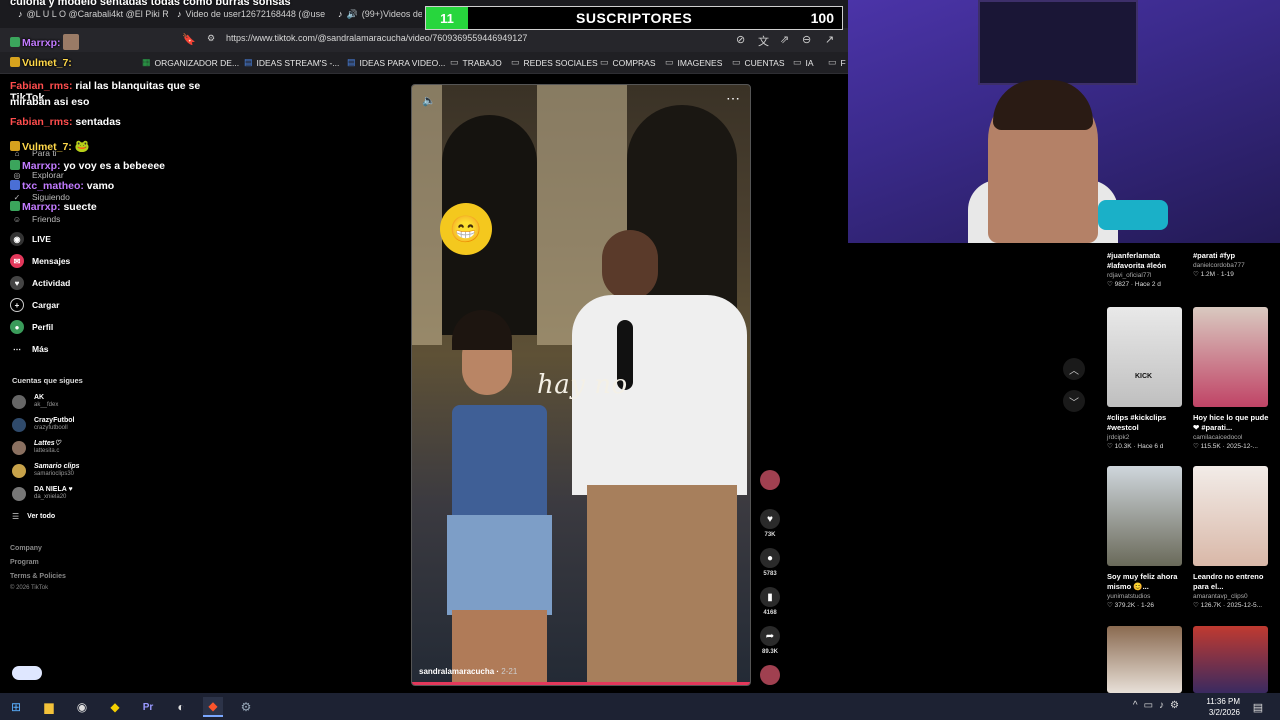  What do you see at coordinates (16, 707) in the screenshot?
I see `windows-start-icon: ⊞` at bounding box center [16, 707].